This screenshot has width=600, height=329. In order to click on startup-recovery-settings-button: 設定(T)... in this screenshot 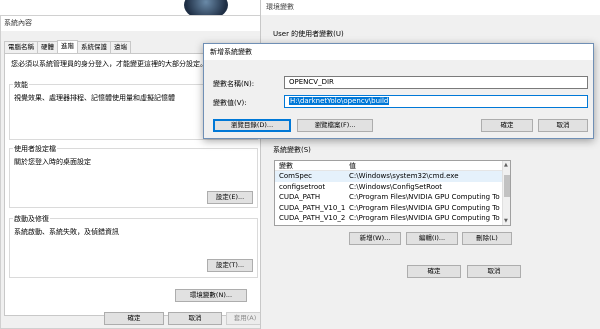, I will do `click(230, 265)`.